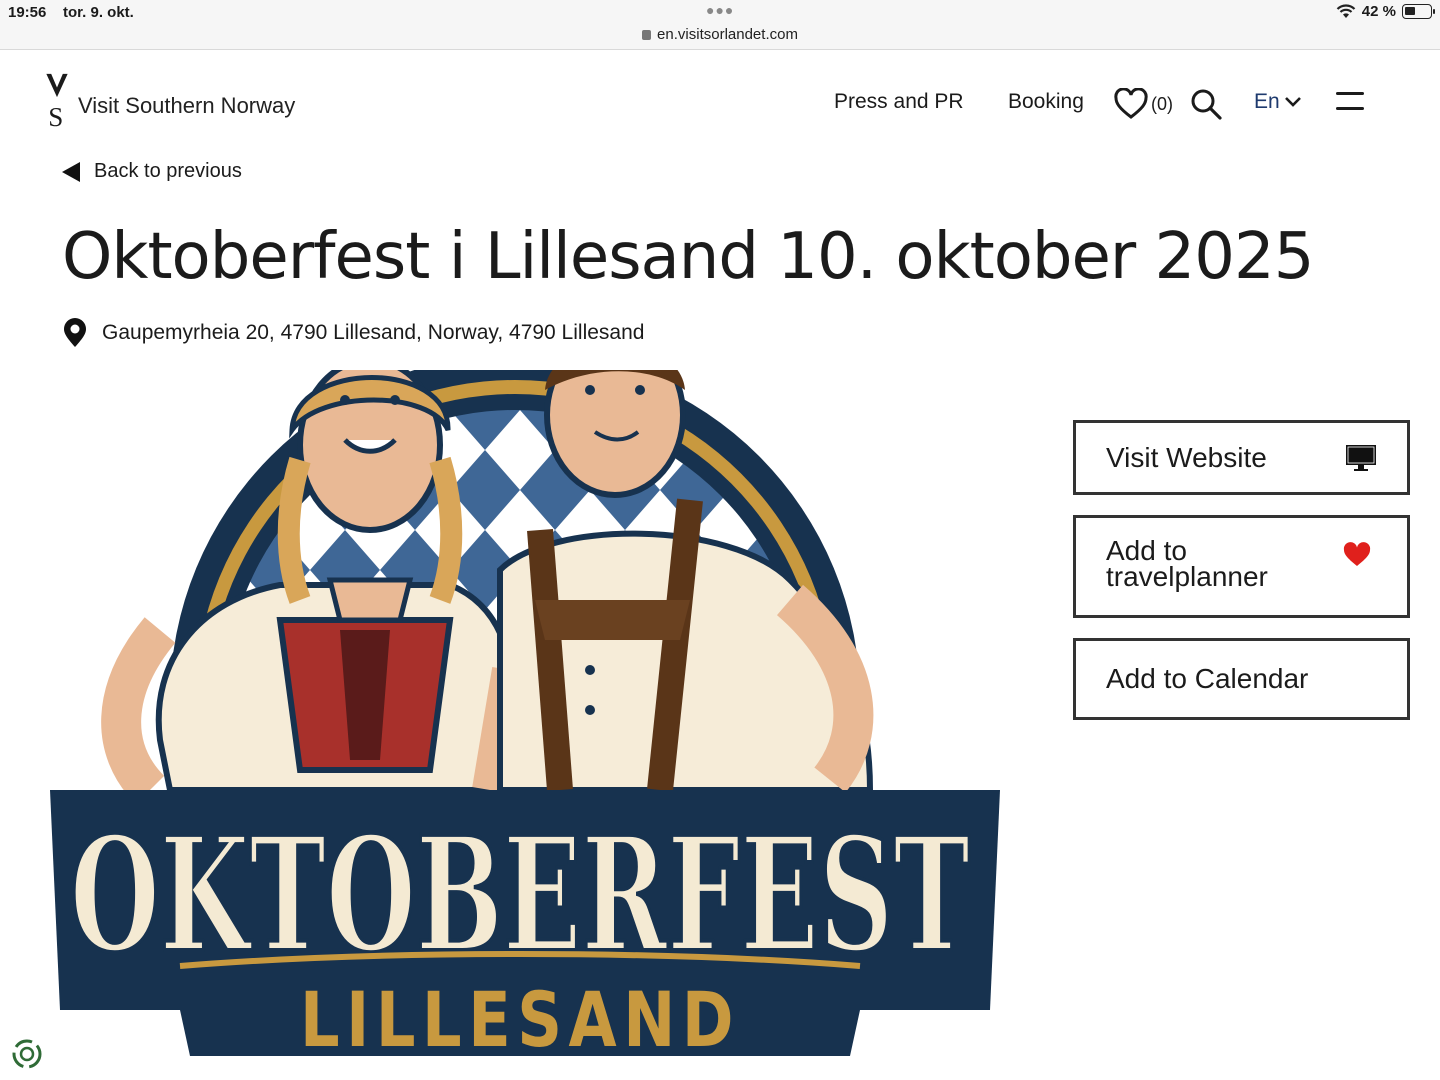  What do you see at coordinates (1131, 103) in the screenshot?
I see `heart-outline-icon` at bounding box center [1131, 103].